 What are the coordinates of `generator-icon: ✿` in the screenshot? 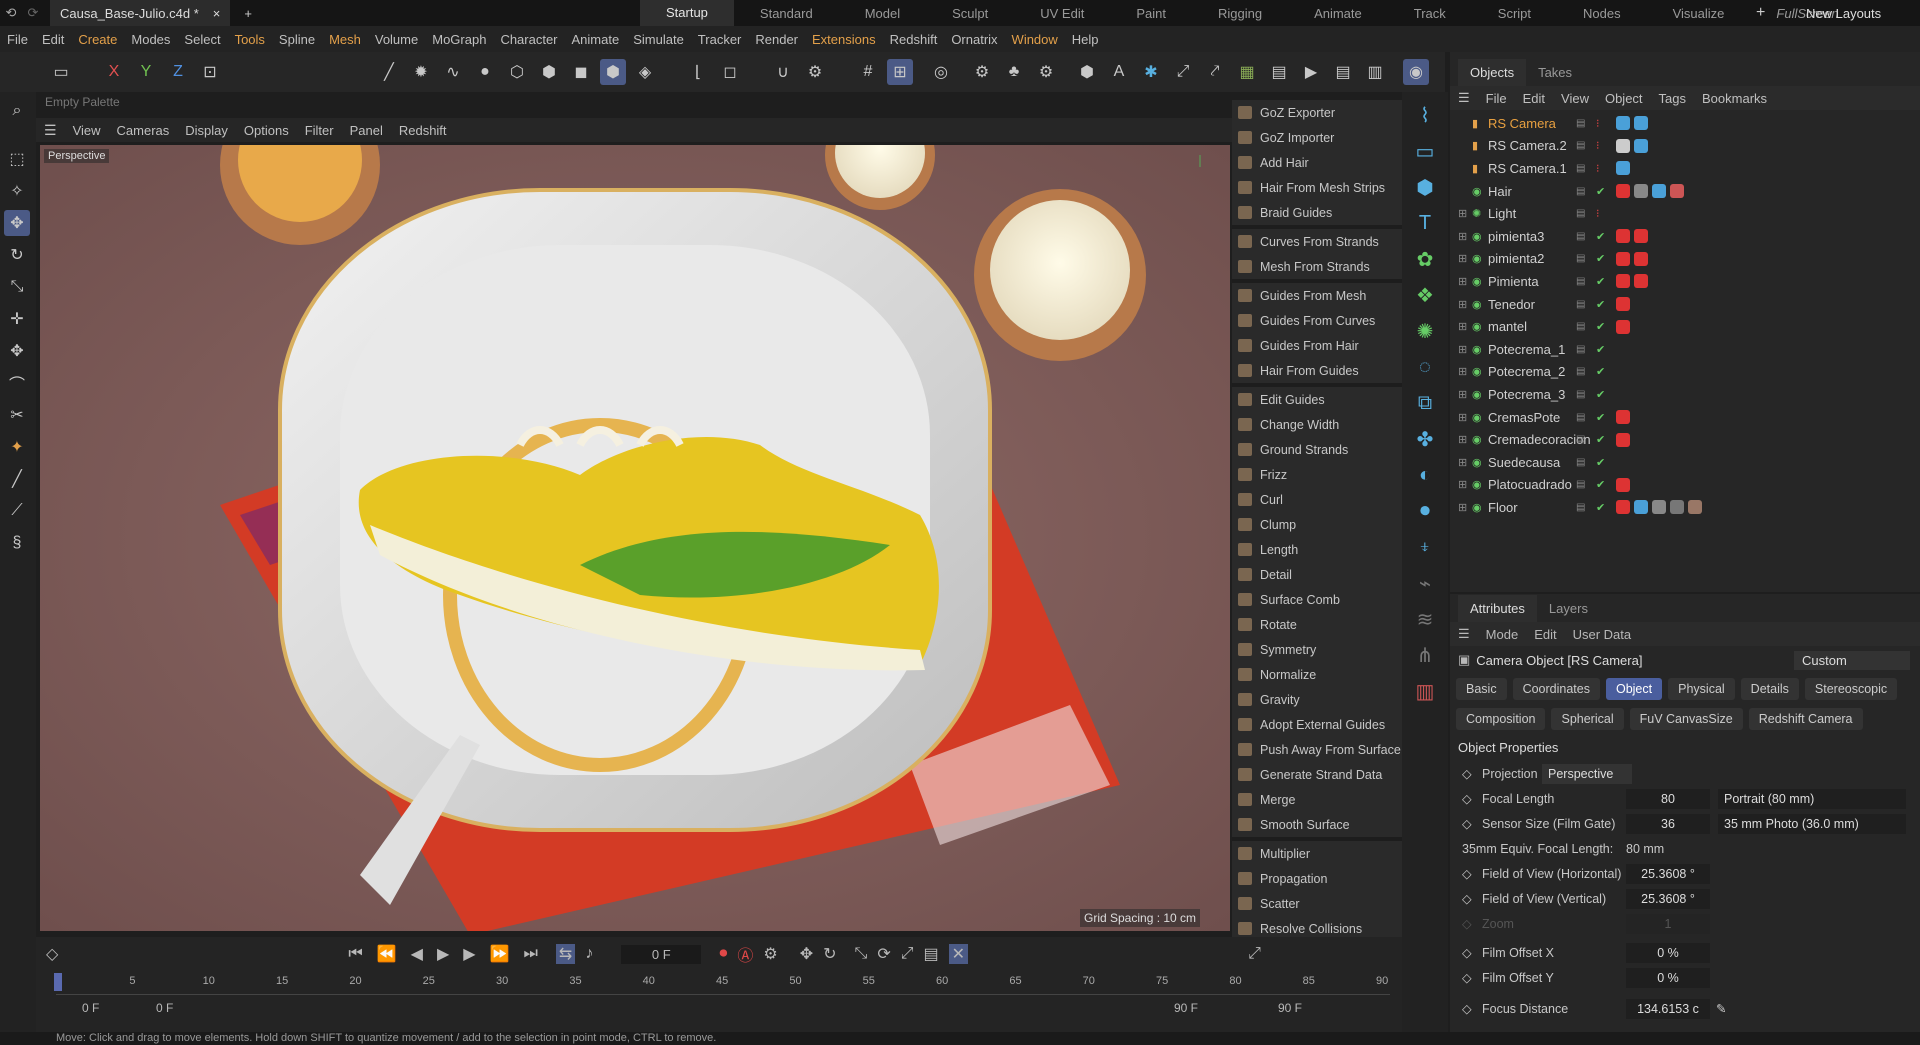 It's located at (1425, 259).